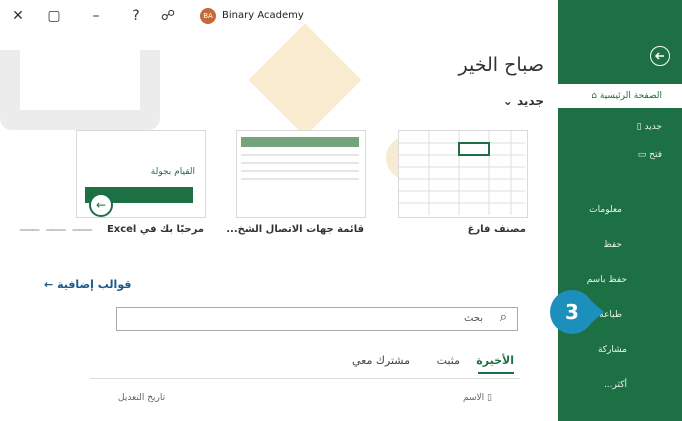  Describe the element at coordinates (594, 96) in the screenshot. I see `home-icon: ⌂` at that location.